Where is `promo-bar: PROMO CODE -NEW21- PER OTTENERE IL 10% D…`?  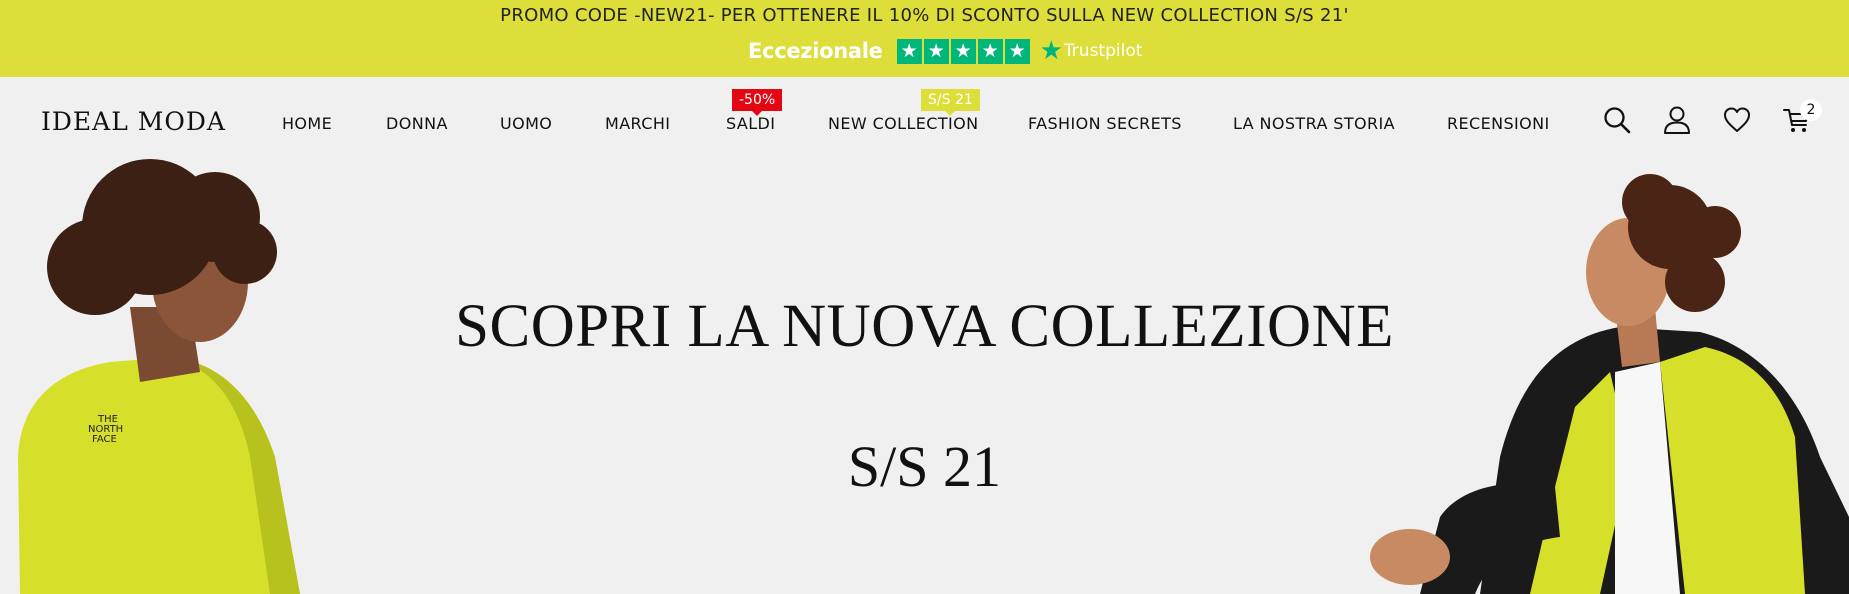
promo-bar: PROMO CODE -NEW21- PER OTTENERE IL 10% D… is located at coordinates (924, 38).